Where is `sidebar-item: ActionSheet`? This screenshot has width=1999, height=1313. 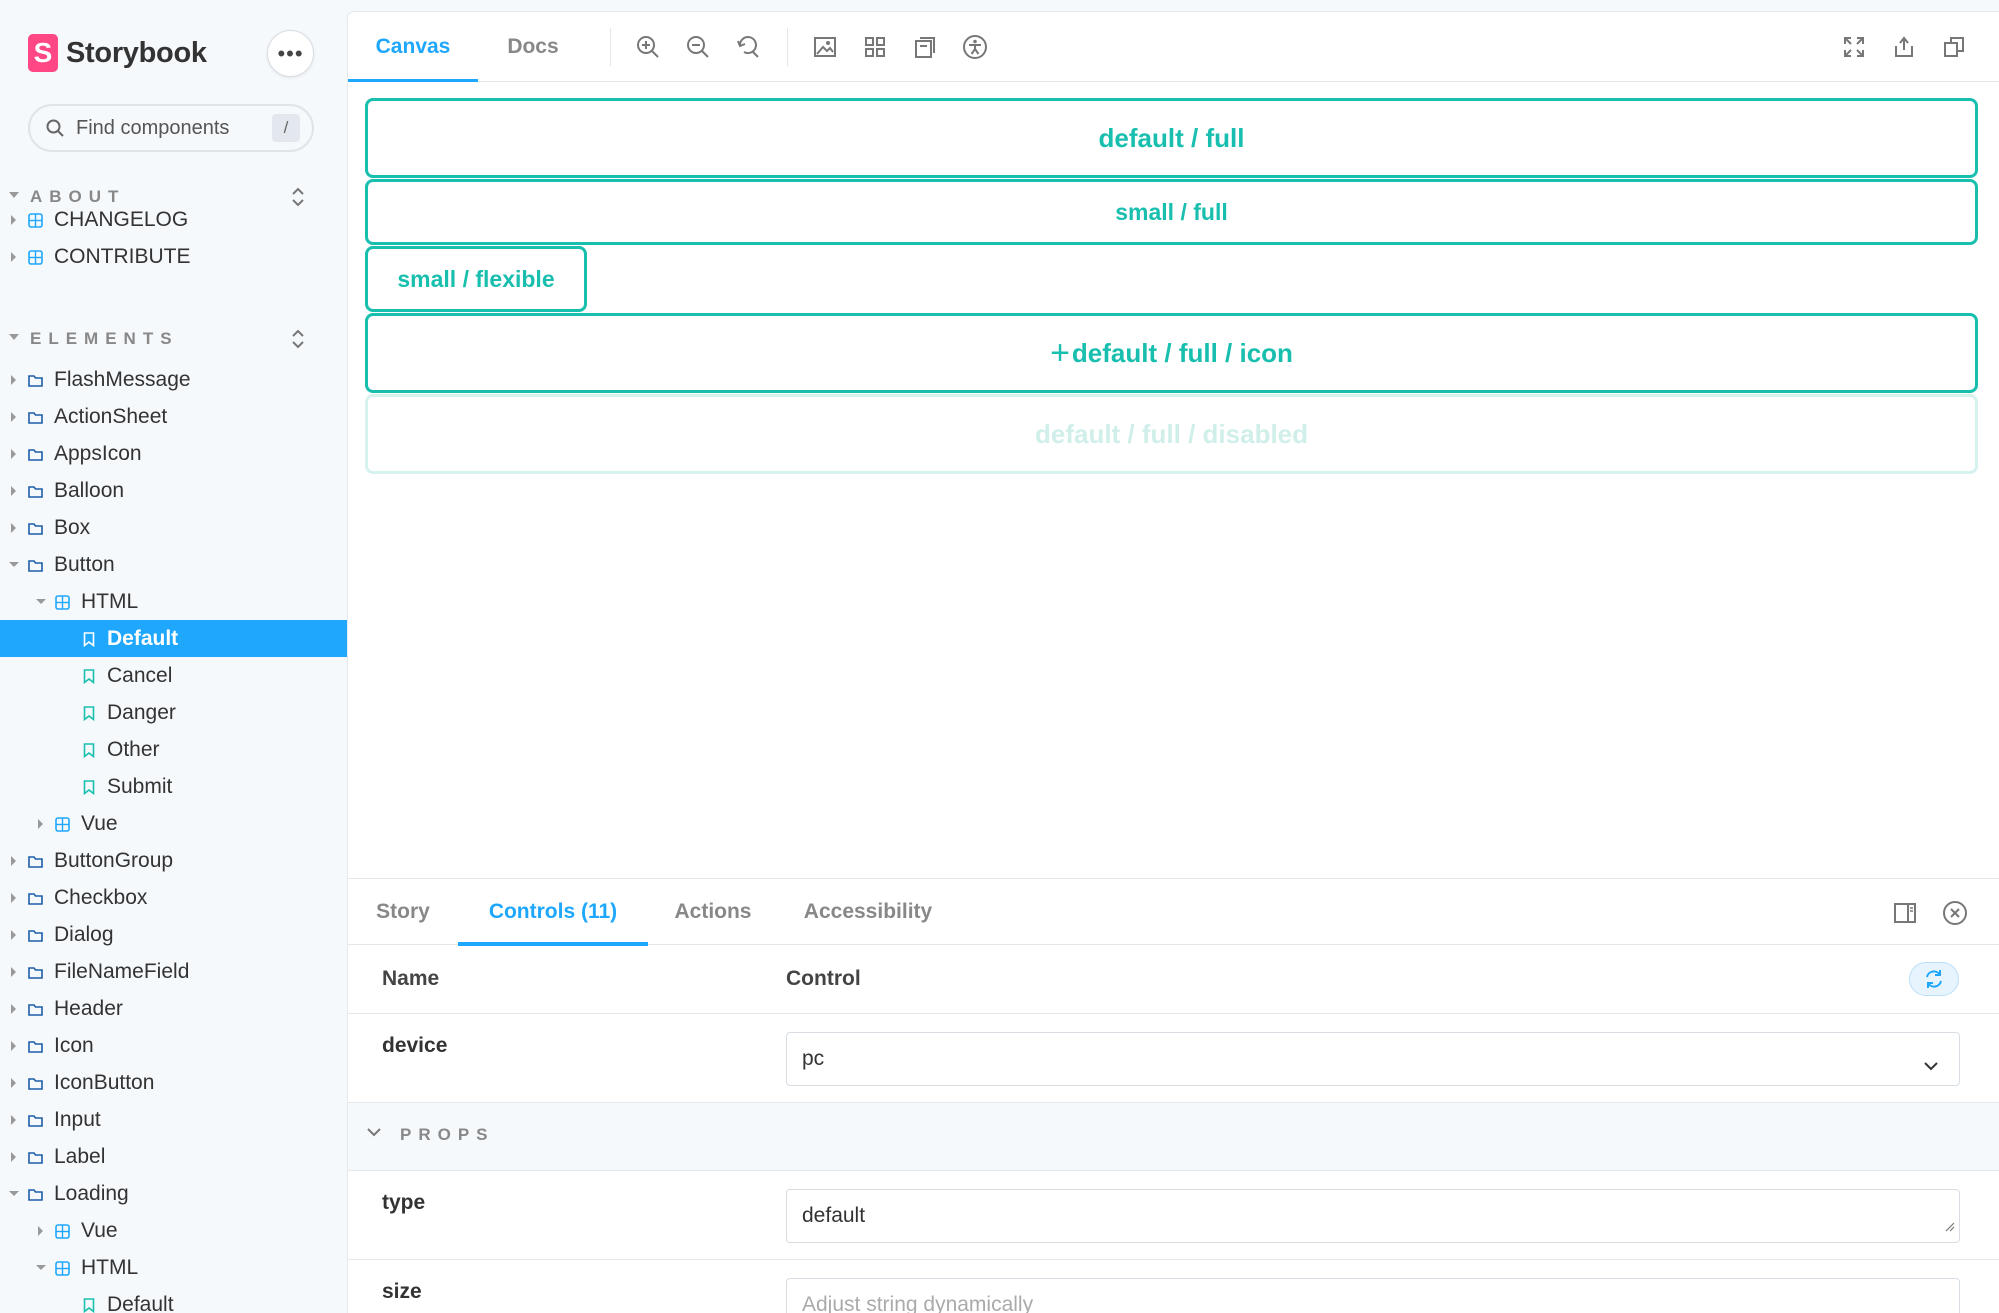
sidebar-item: ActionSheet is located at coordinates (174, 416).